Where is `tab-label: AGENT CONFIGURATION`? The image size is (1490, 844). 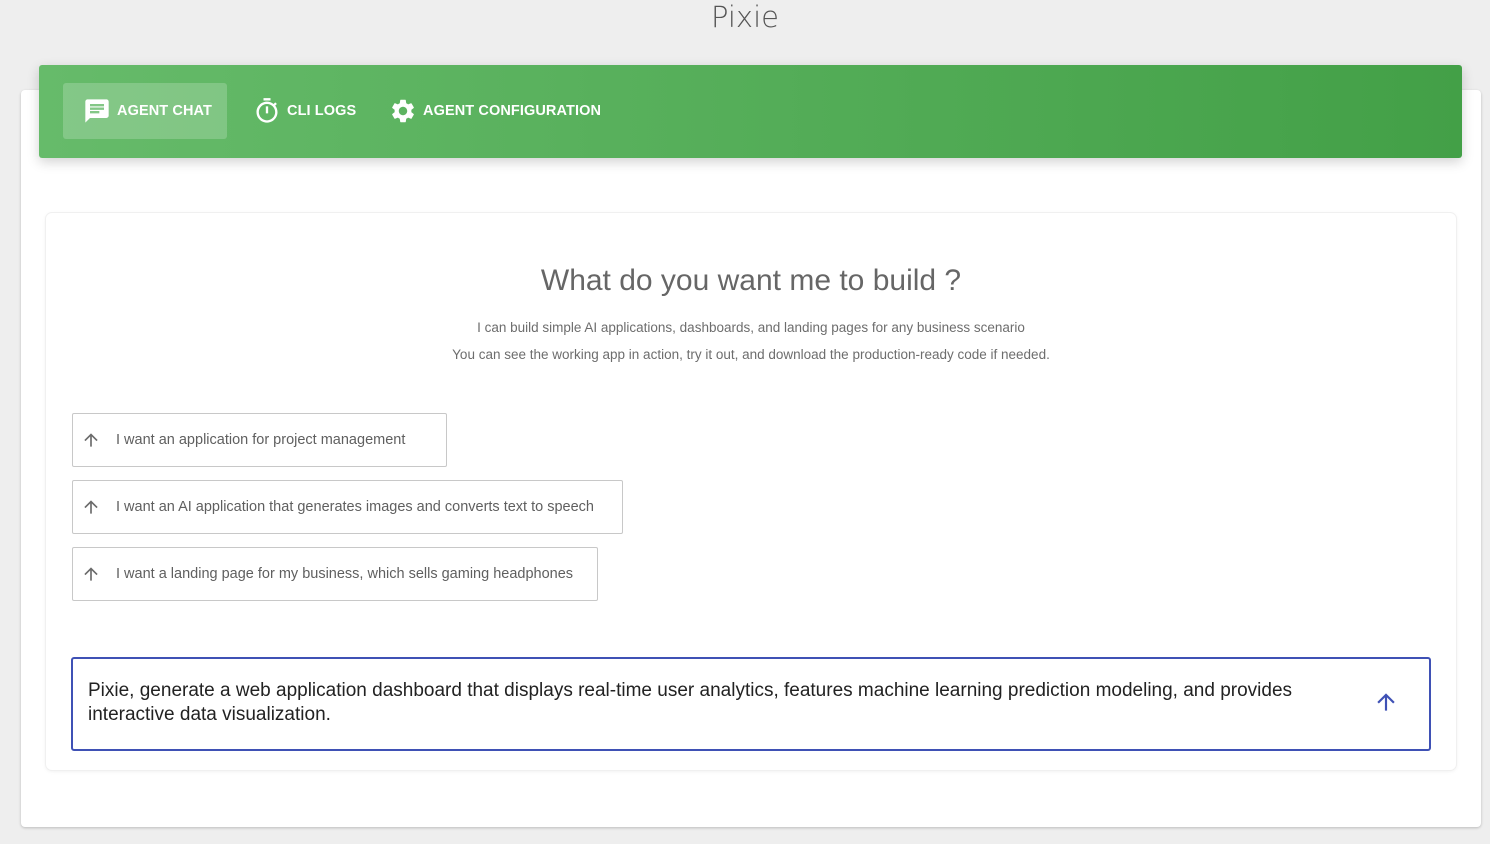
tab-label: AGENT CONFIGURATION is located at coordinates (512, 111).